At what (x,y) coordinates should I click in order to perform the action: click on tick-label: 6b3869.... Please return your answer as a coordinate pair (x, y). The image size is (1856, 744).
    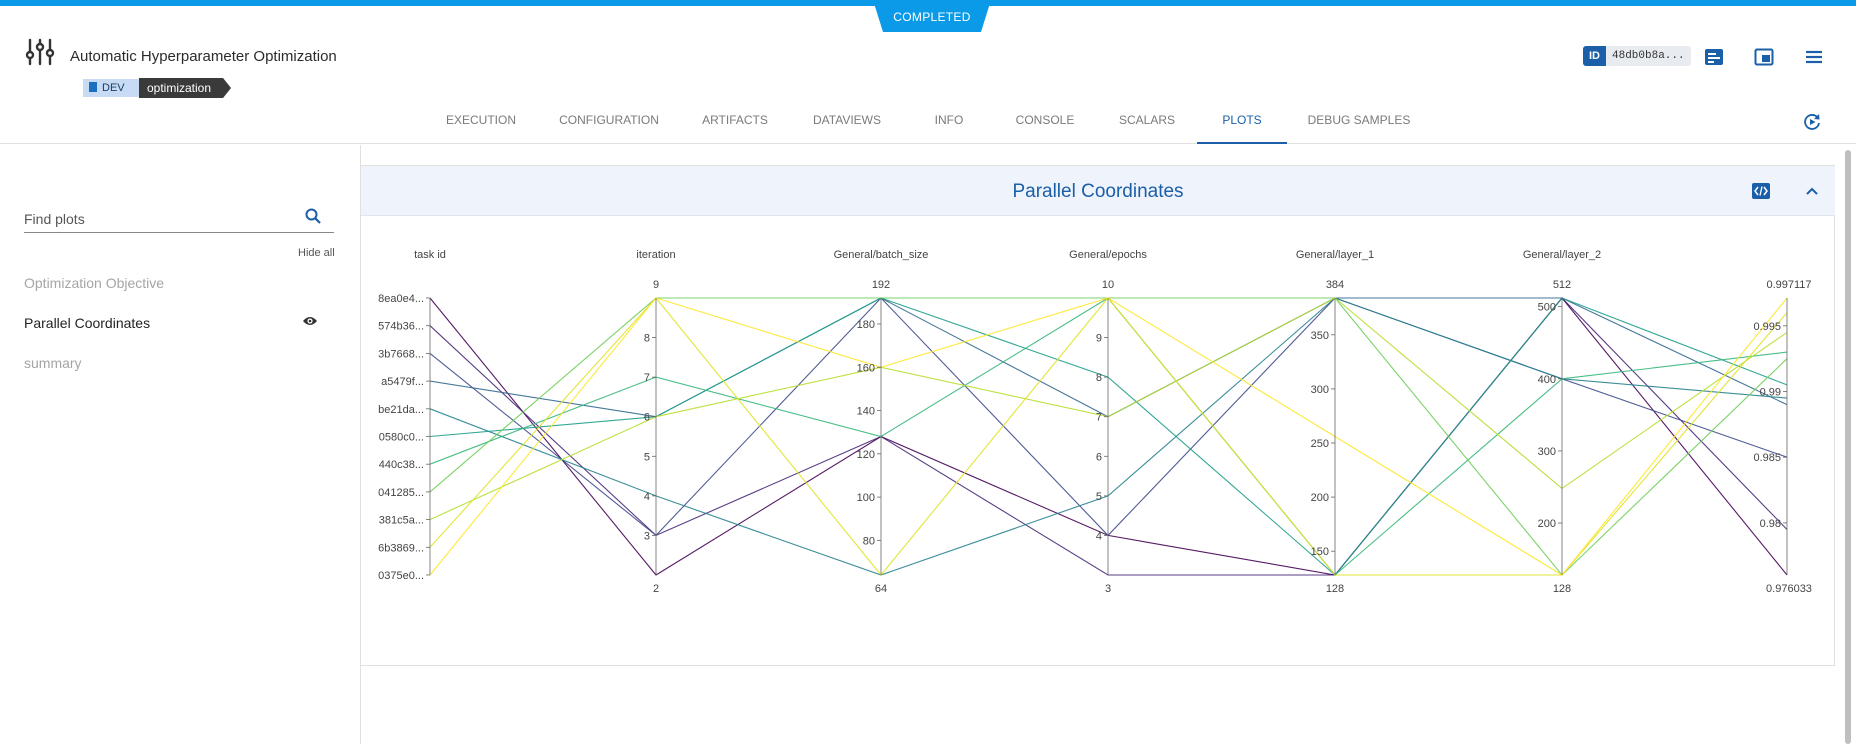
    Looking at the image, I should click on (401, 548).